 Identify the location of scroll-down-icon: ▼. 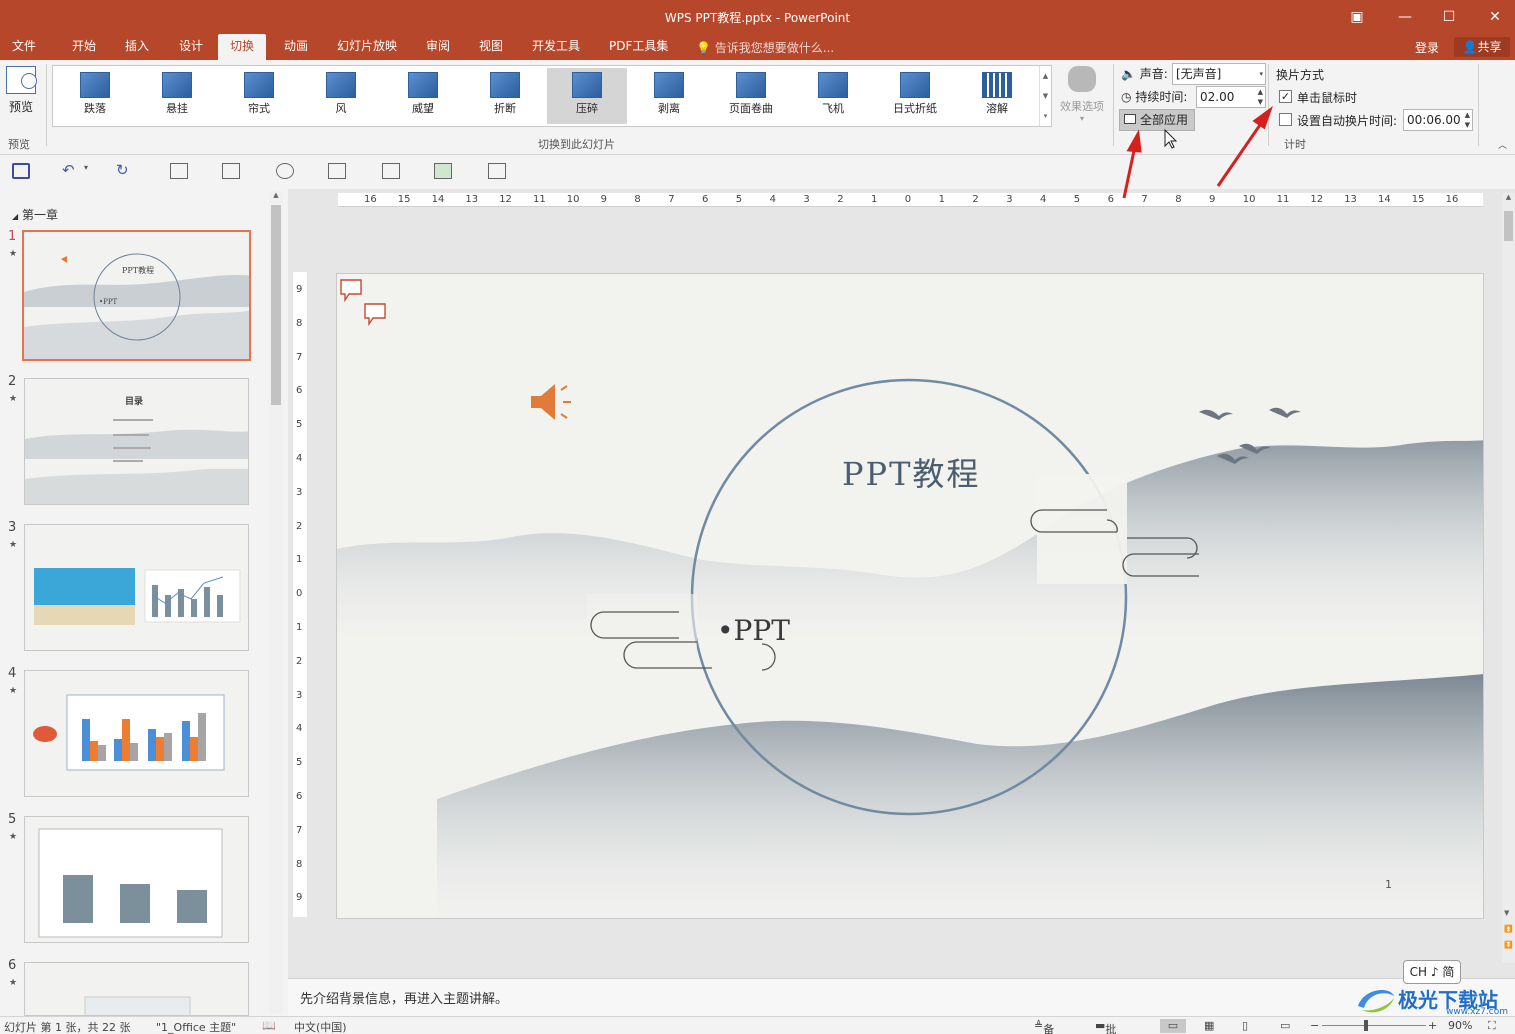
(1506, 913).